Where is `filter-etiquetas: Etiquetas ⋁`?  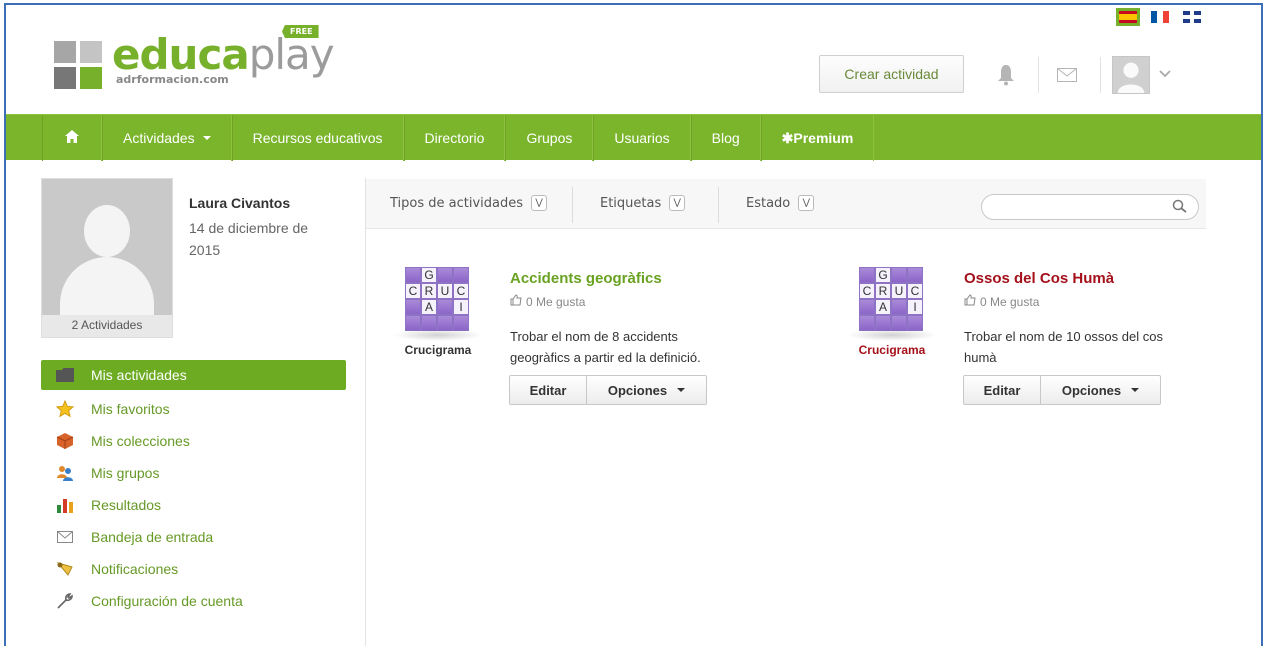
filter-etiquetas: Etiquetas ⋁ is located at coordinates (643, 203).